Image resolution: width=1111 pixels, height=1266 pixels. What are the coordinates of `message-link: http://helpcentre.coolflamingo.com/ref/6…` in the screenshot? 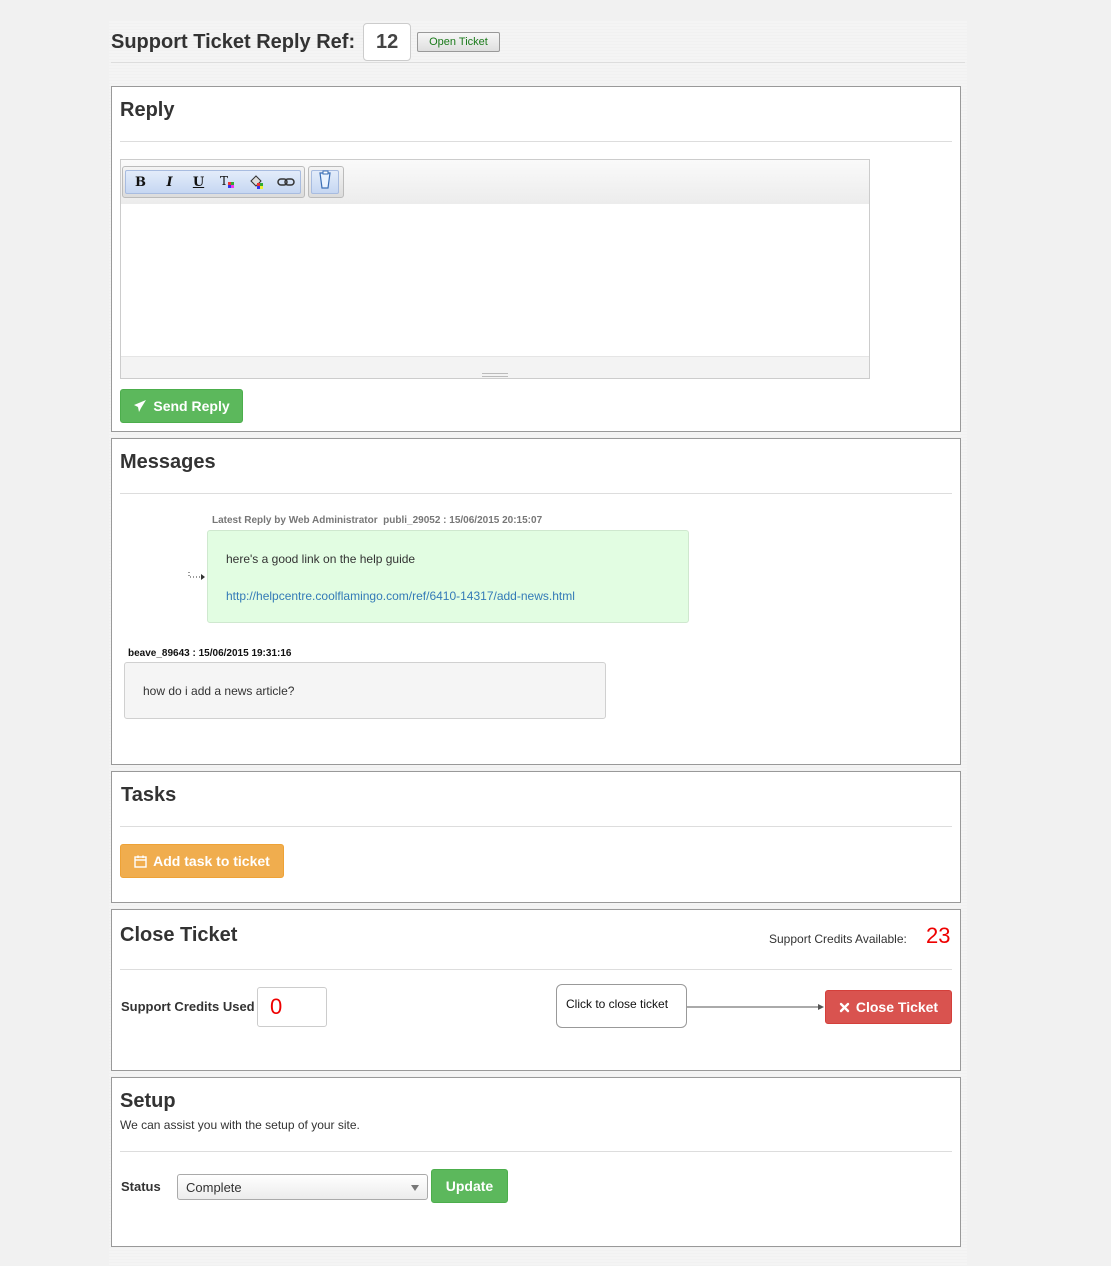 It's located at (400, 596).